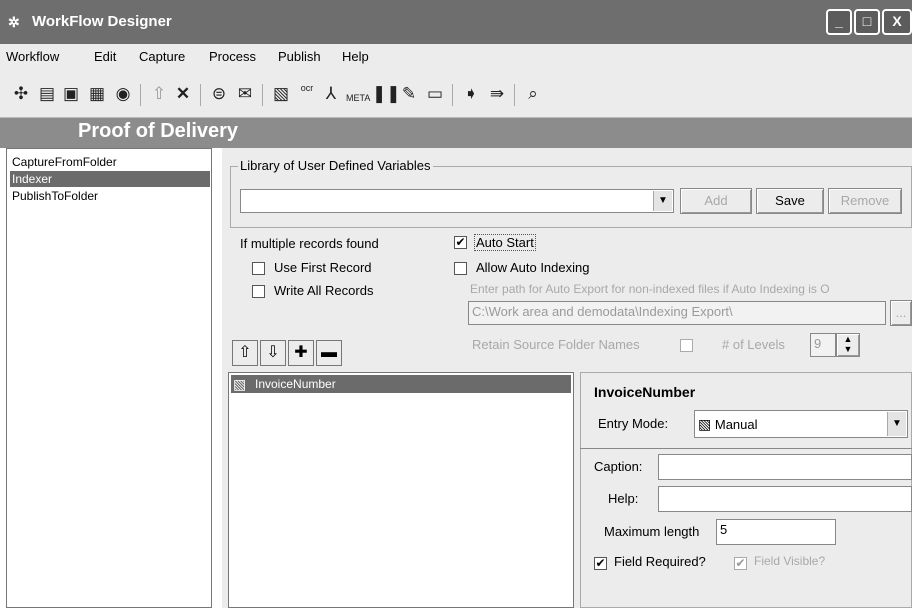 The width and height of the screenshot is (912, 608). I want to click on workflow-banner: Proof of Delivery, so click(456, 133).